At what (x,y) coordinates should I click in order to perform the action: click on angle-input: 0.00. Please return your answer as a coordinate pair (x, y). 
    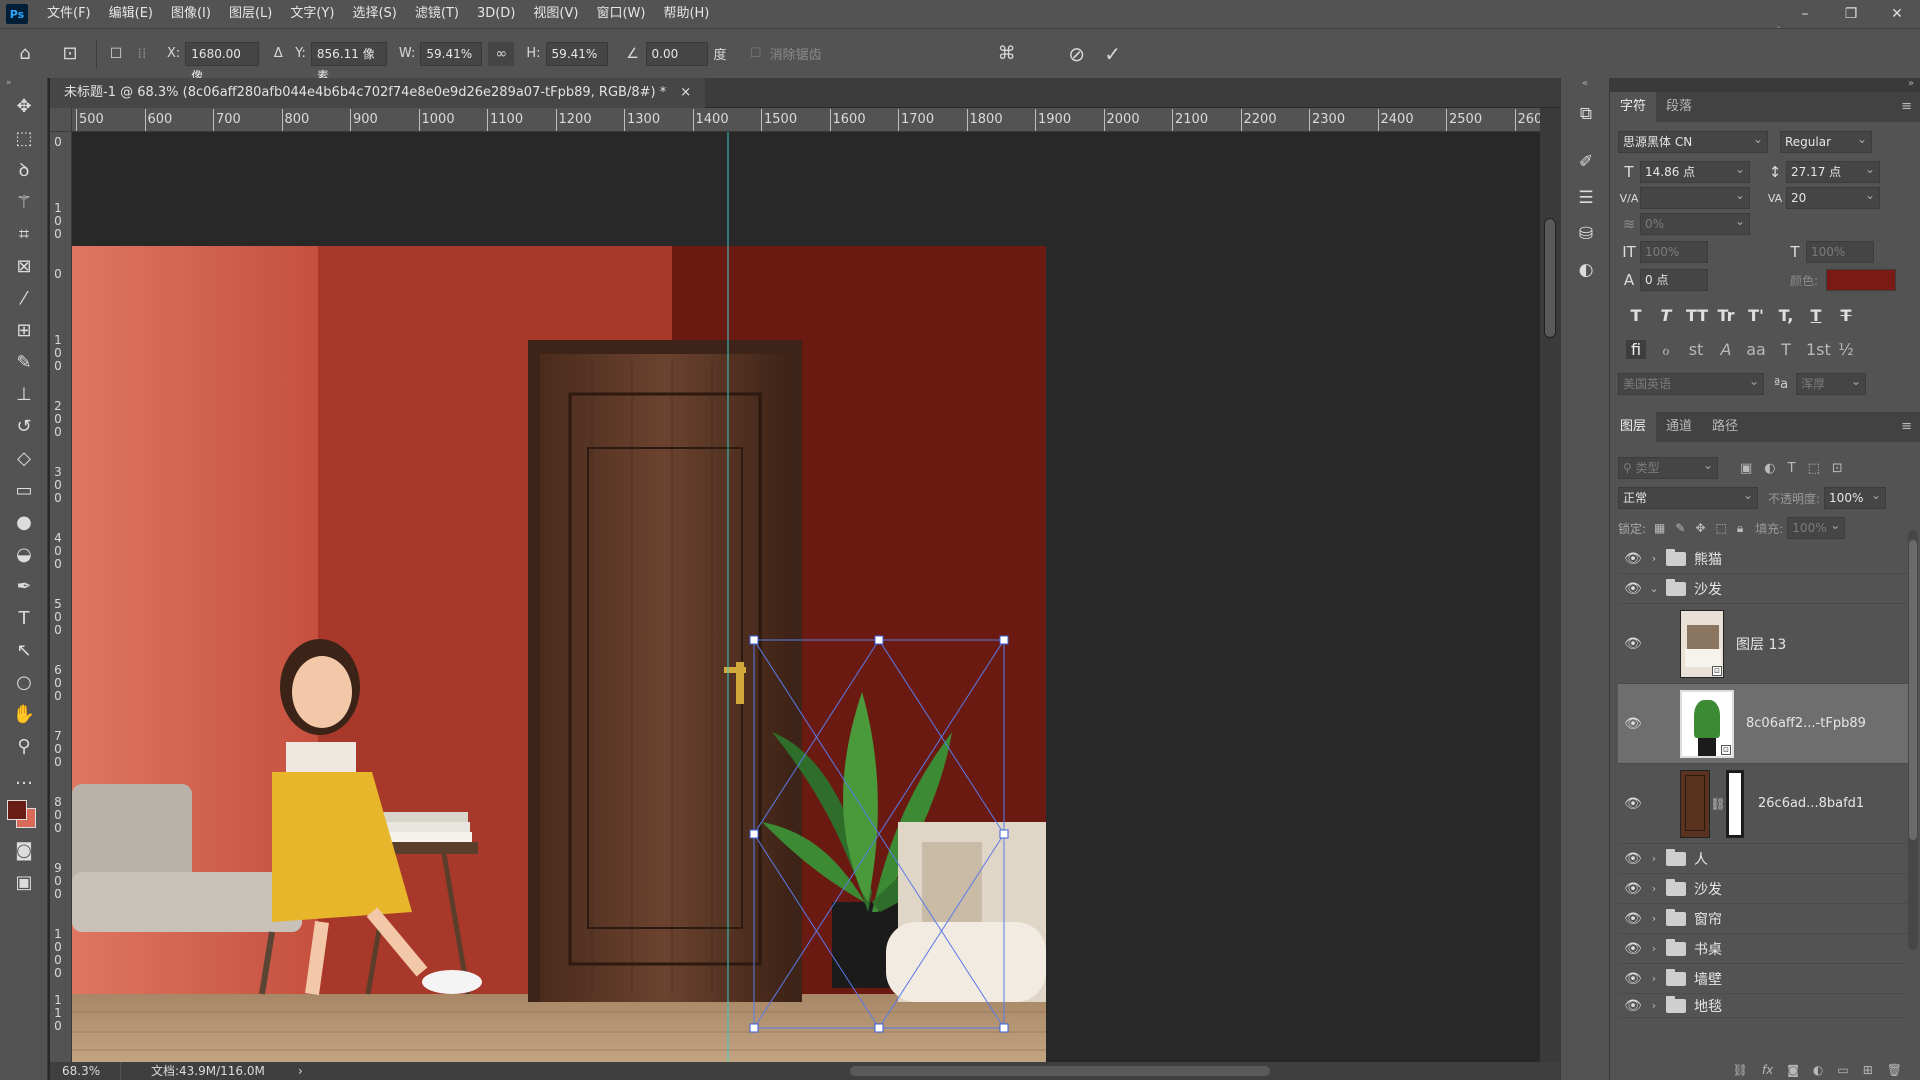
    Looking at the image, I should click on (676, 53).